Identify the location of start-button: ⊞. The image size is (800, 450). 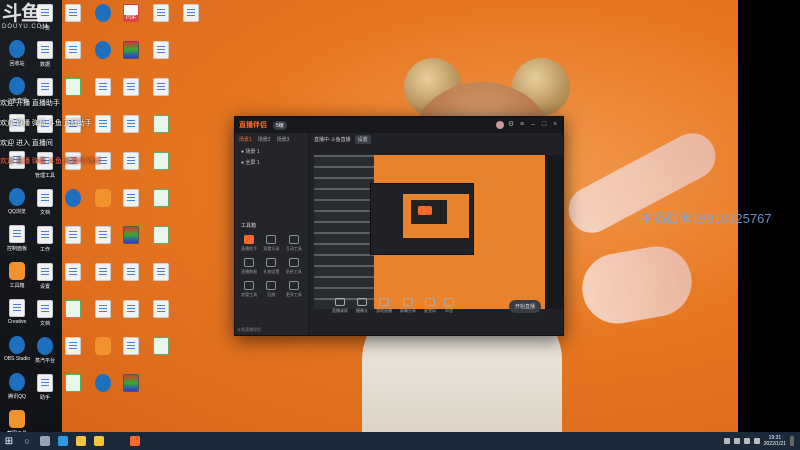
(9, 441).